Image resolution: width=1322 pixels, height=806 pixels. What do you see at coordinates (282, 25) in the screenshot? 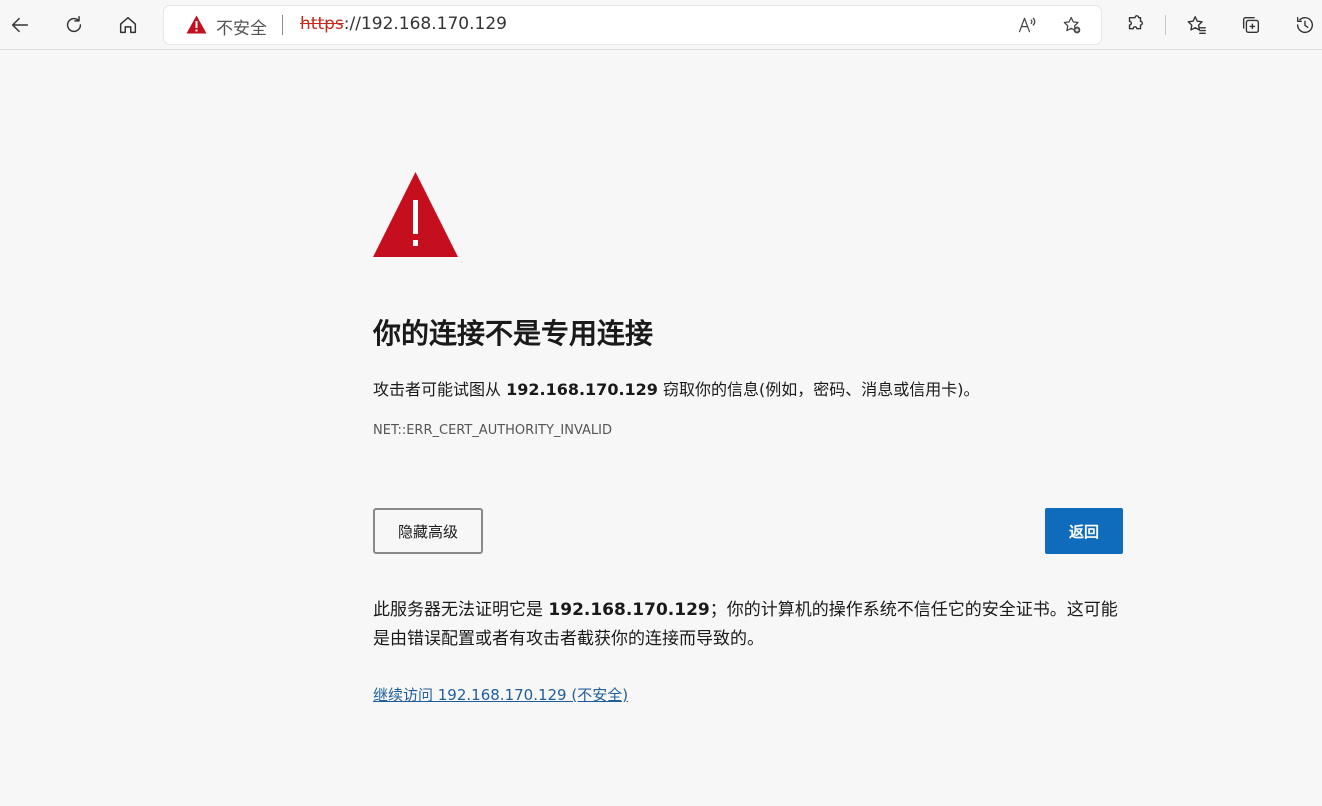
I see `address-separator` at bounding box center [282, 25].